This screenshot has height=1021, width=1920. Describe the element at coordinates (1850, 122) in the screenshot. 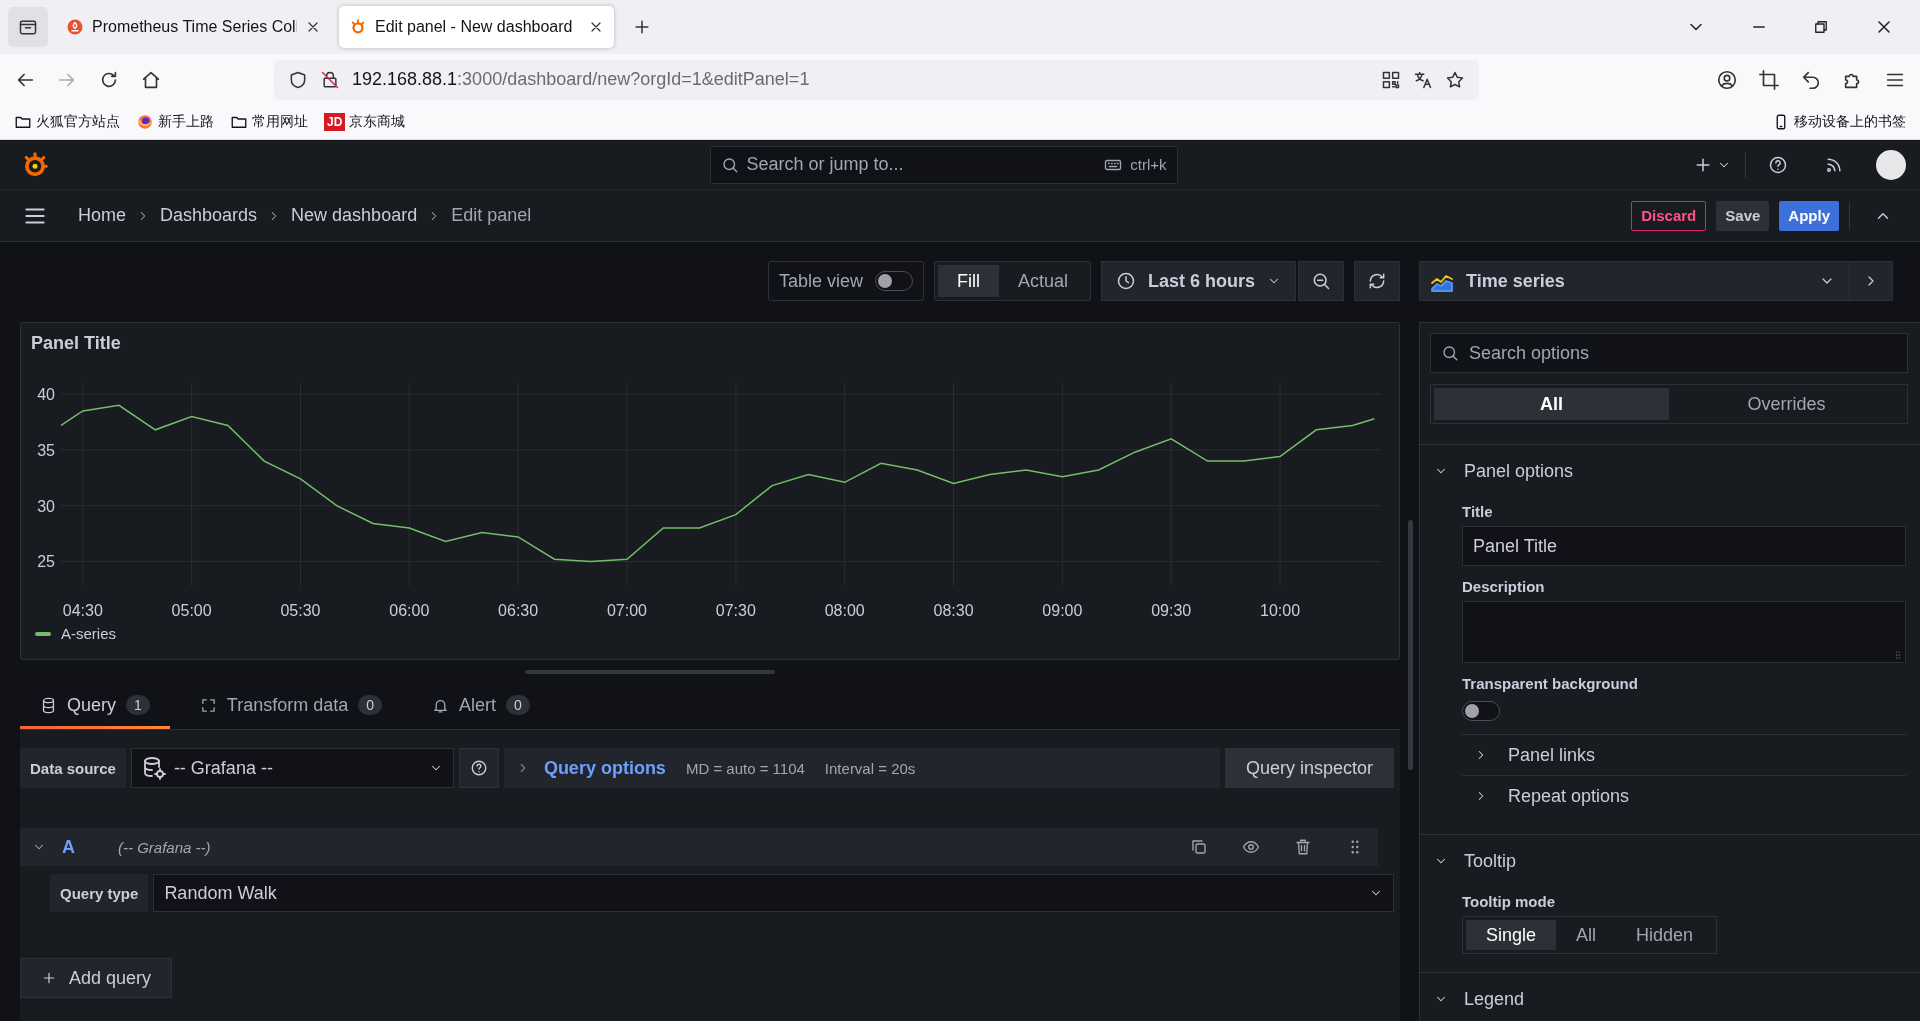

I see `bookmark-label: 移动设备上的书签` at that location.